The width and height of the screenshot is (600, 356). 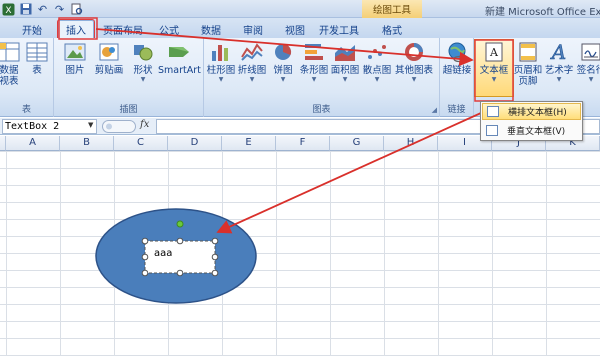 What do you see at coordinates (32, 29) in the screenshot?
I see `tab-home: 开始` at bounding box center [32, 29].